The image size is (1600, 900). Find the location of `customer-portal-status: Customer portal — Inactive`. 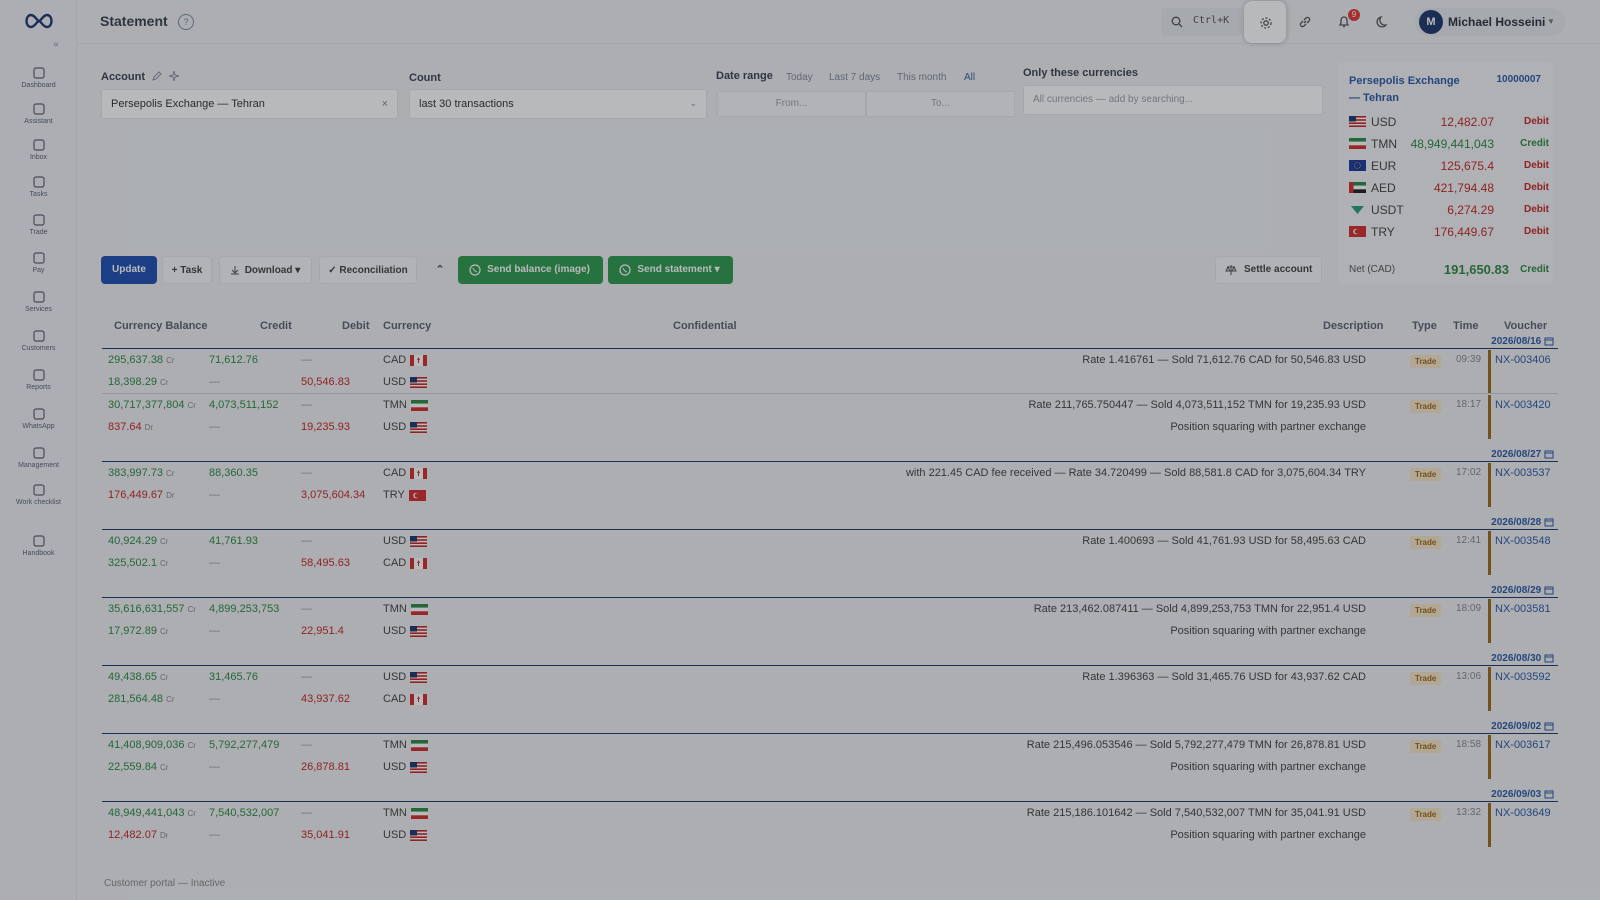

customer-portal-status: Customer portal — Inactive is located at coordinates (164, 883).